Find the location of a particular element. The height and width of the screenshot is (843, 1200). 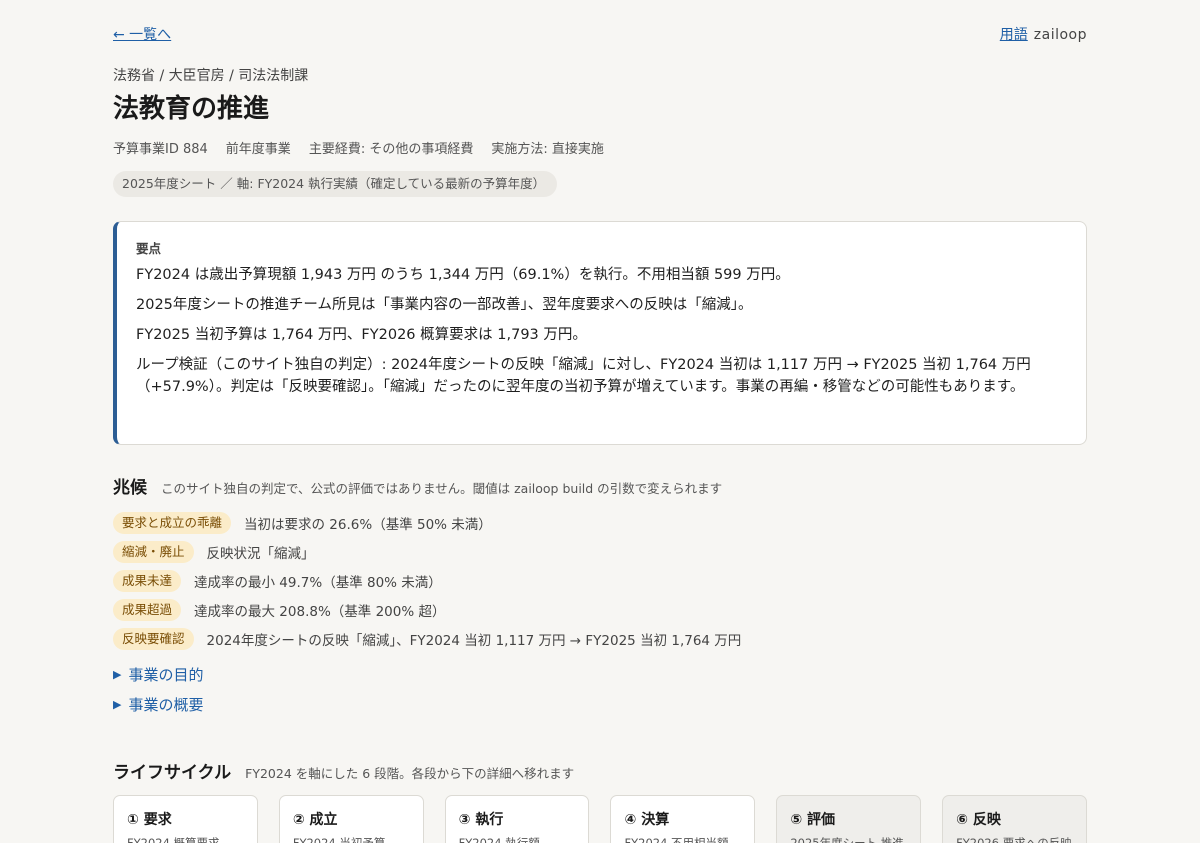

meta-expense-type: 主要経費: その他の事項経費 is located at coordinates (391, 149).